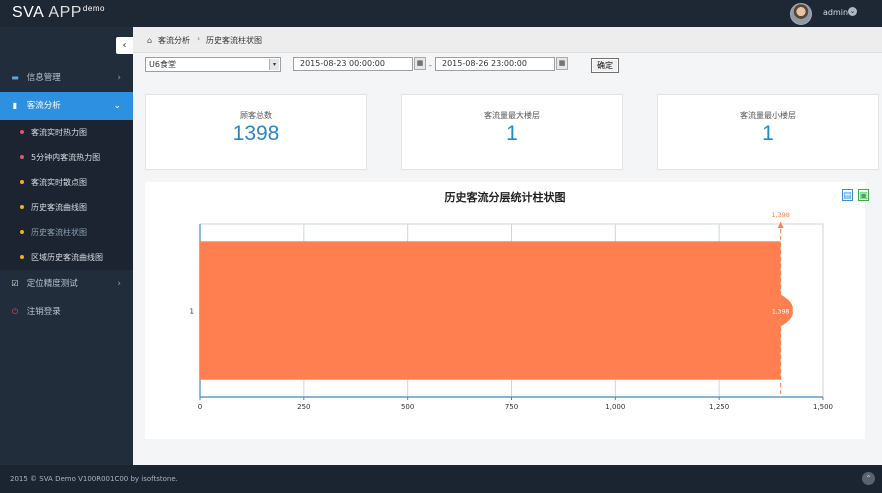 Image resolution: width=882 pixels, height=493 pixels. I want to click on start-date-input: 2015-08-23 00:00:00, so click(353, 64).